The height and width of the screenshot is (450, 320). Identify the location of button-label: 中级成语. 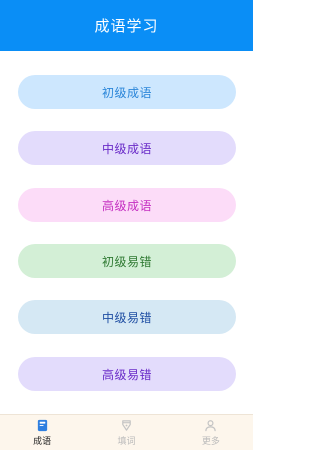
(126, 148).